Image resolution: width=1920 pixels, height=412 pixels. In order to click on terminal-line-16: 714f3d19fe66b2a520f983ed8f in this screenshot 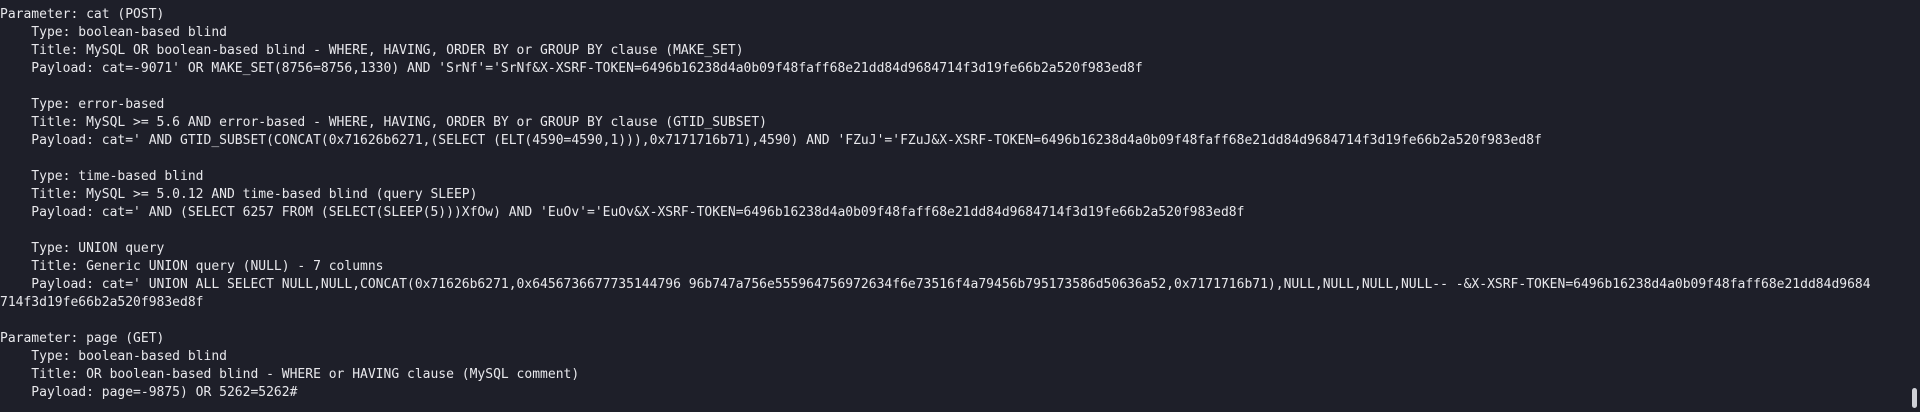, I will do `click(102, 302)`.